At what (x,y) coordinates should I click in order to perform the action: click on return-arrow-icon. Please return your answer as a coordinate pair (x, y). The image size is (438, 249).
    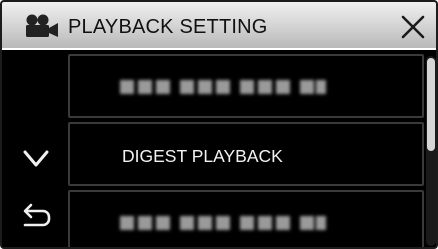
    Looking at the image, I should click on (37, 215).